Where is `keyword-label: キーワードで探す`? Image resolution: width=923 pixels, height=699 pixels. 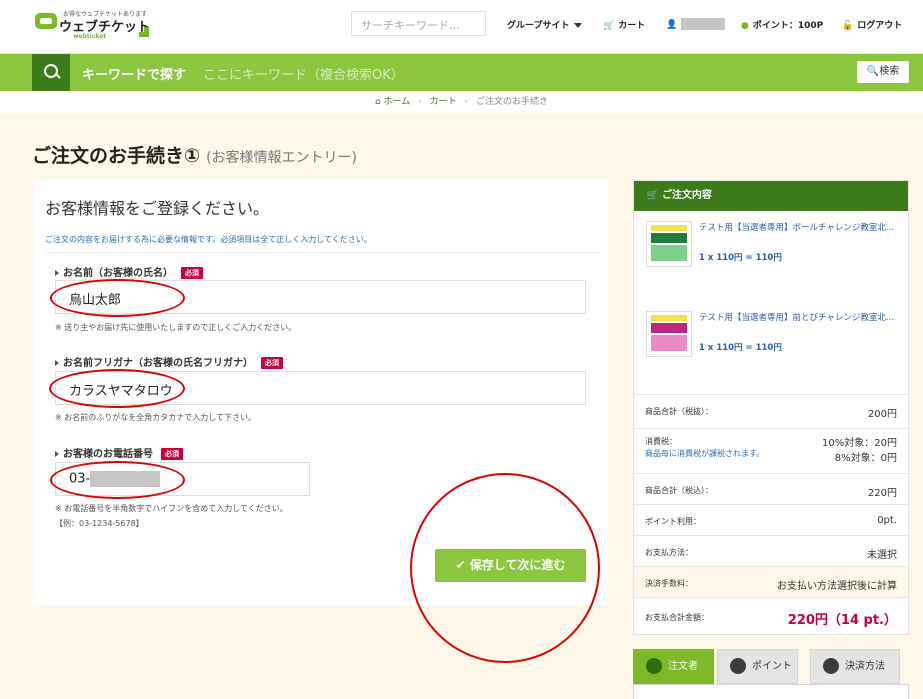
keyword-label: キーワードで探す is located at coordinates (134, 75).